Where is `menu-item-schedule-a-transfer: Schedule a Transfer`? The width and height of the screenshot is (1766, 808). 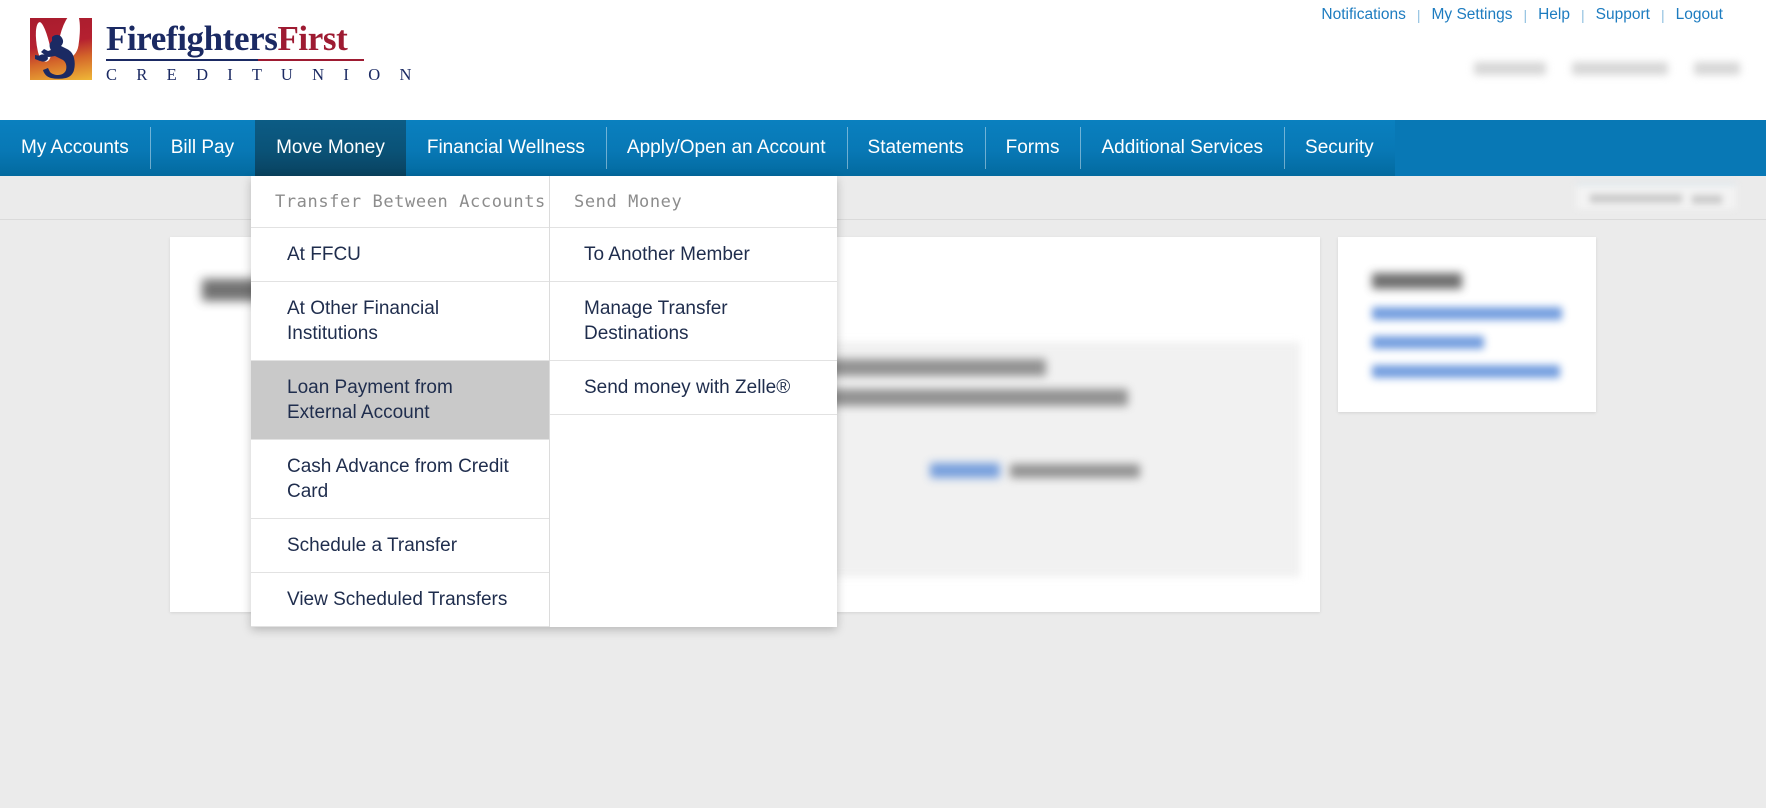
menu-item-schedule-a-transfer: Schedule a Transfer is located at coordinates (400, 546).